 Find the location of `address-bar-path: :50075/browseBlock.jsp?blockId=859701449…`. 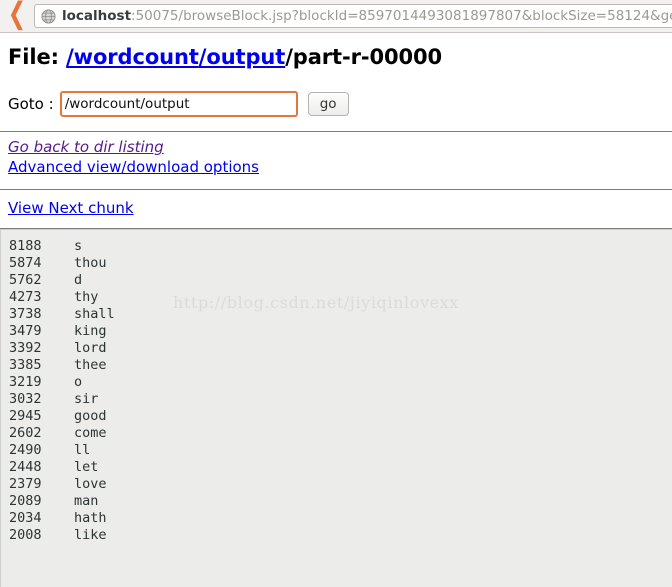

address-bar-path: :50075/browseBlock.jsp?blockId=859701449… is located at coordinates (401, 16).